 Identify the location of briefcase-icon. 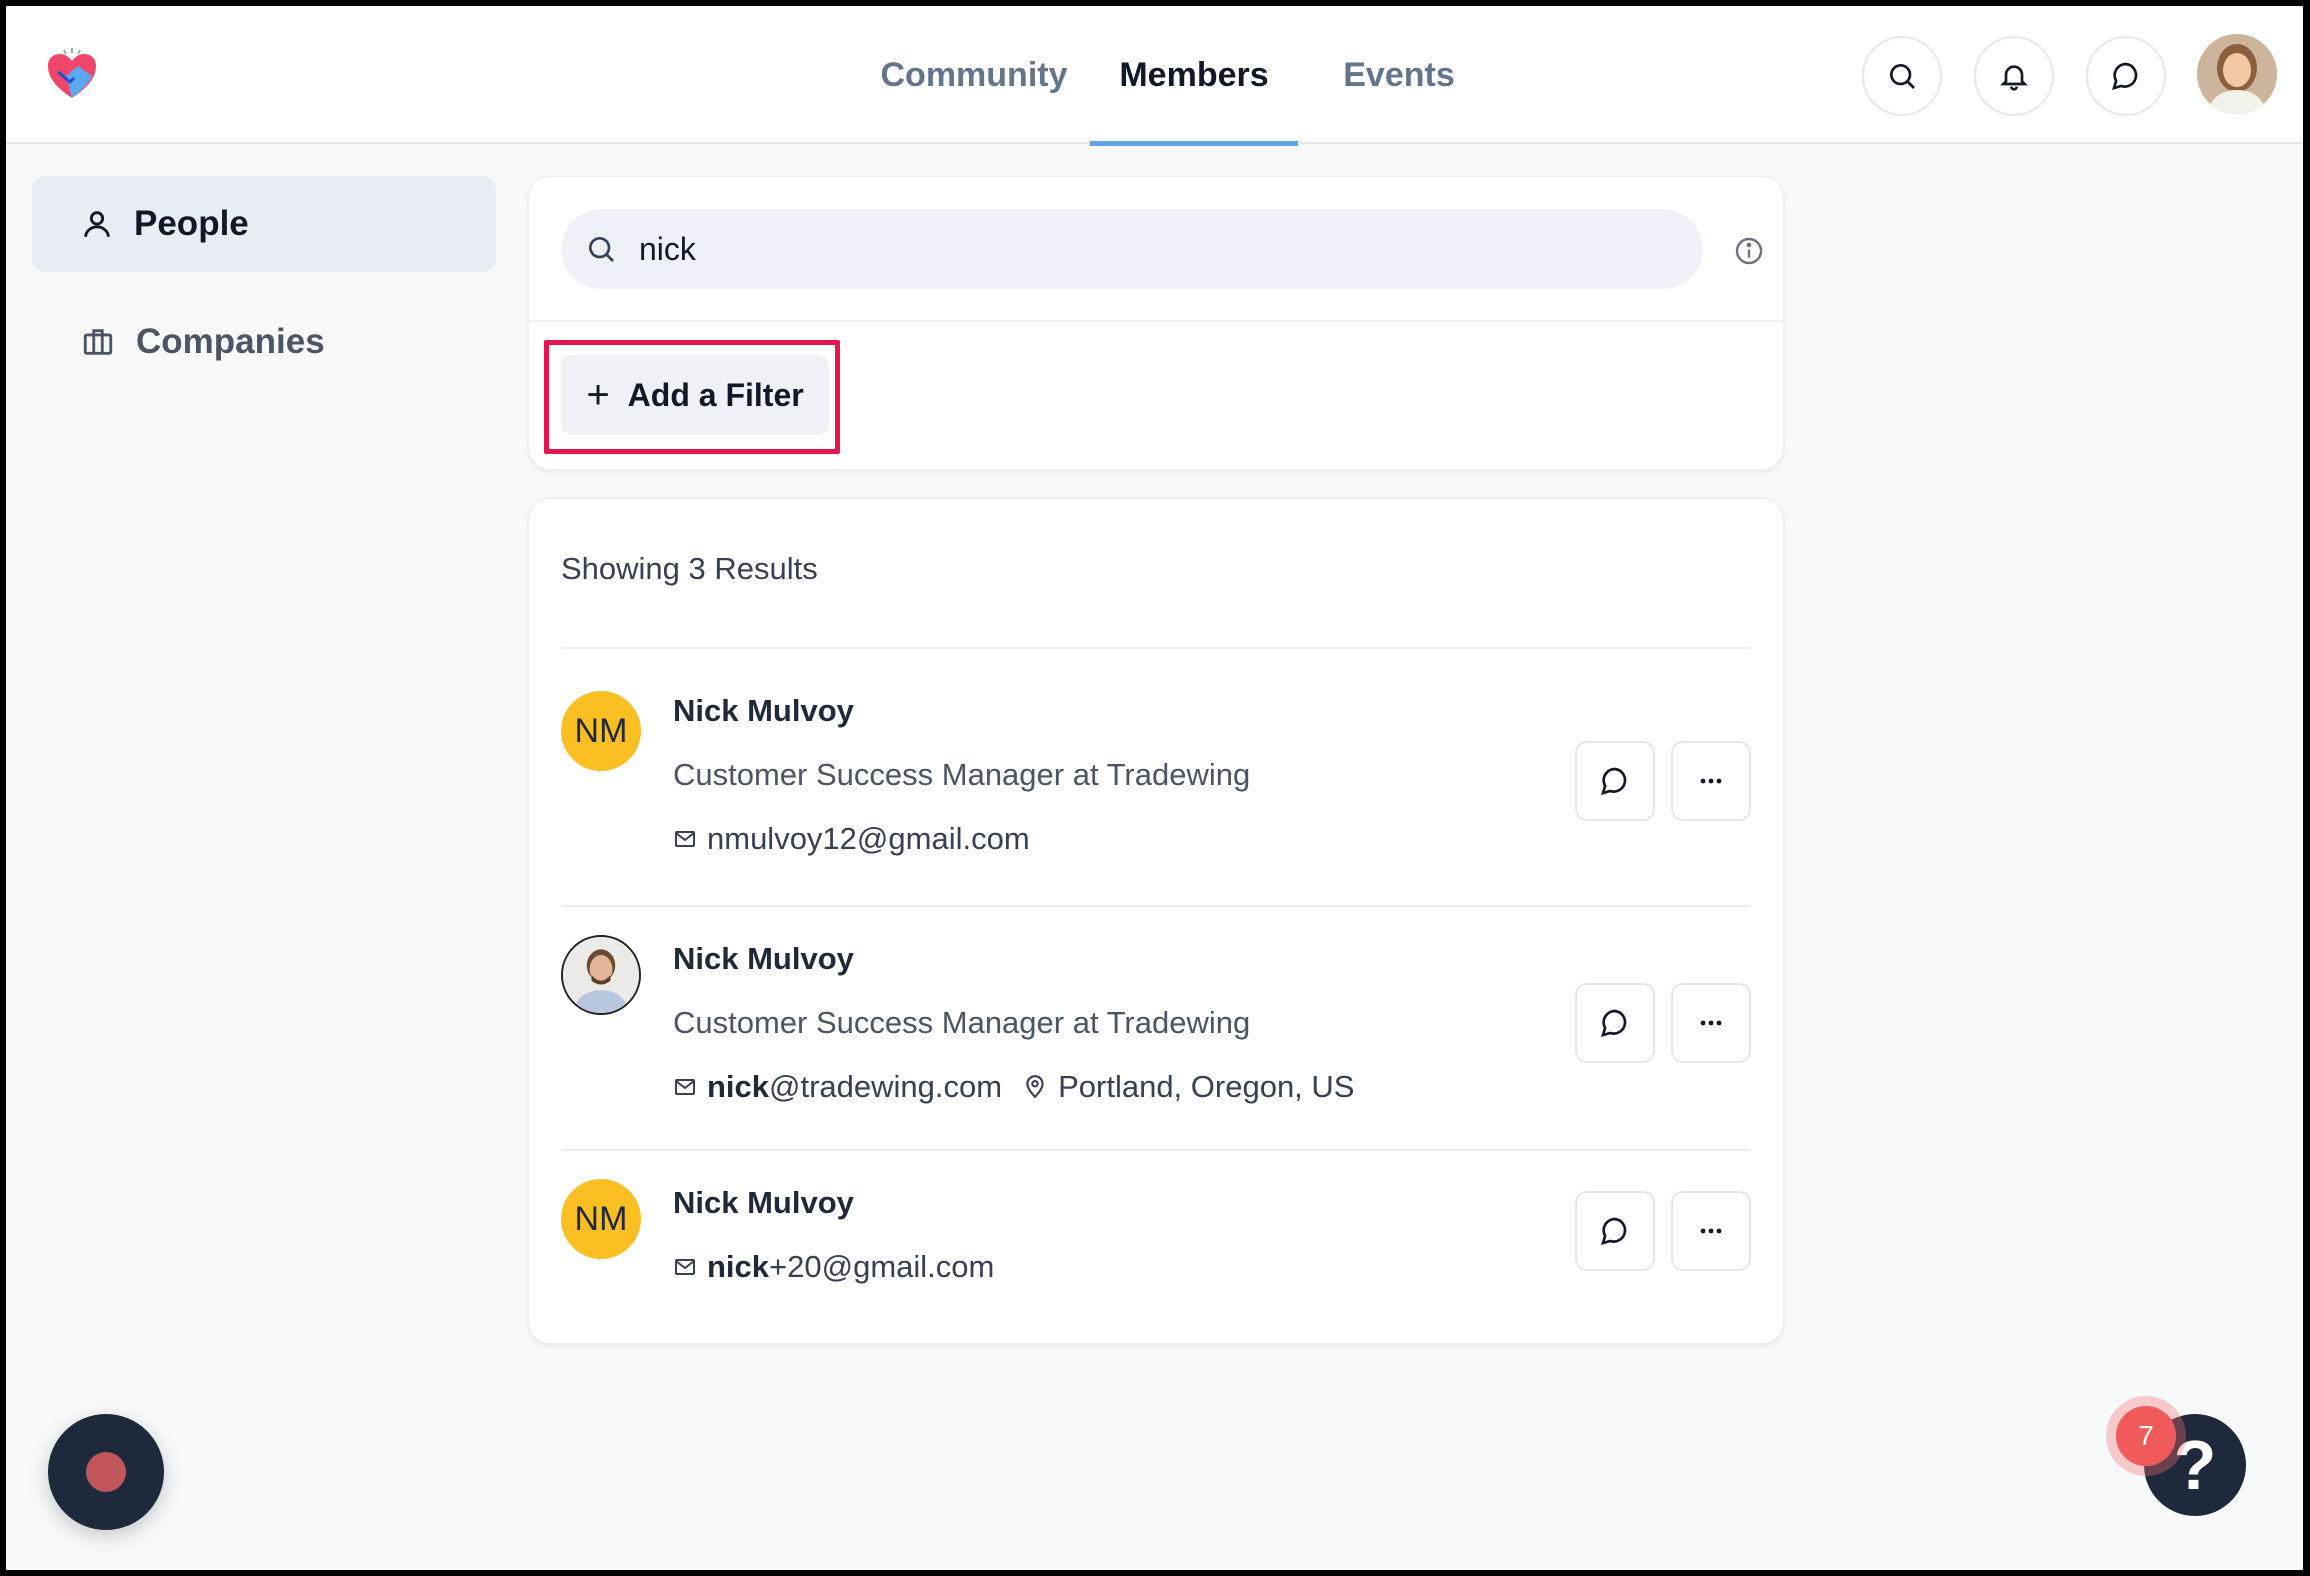
(98, 342).